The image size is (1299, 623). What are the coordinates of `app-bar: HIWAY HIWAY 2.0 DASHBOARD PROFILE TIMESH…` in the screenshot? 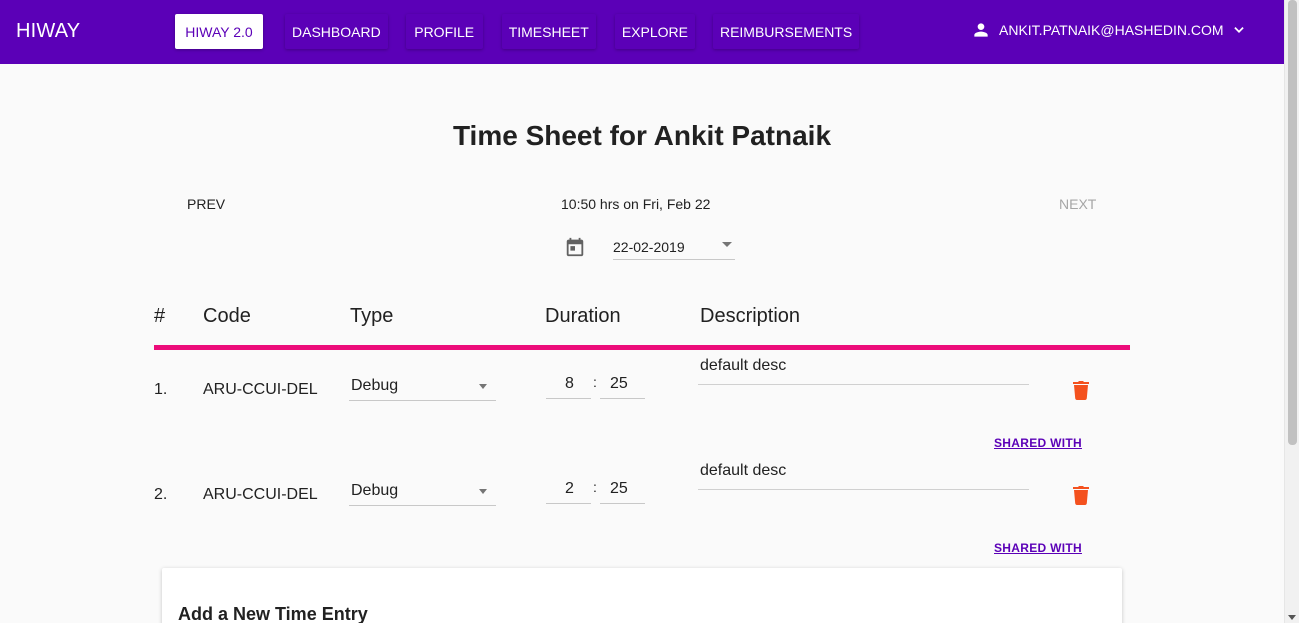 It's located at (642, 32).